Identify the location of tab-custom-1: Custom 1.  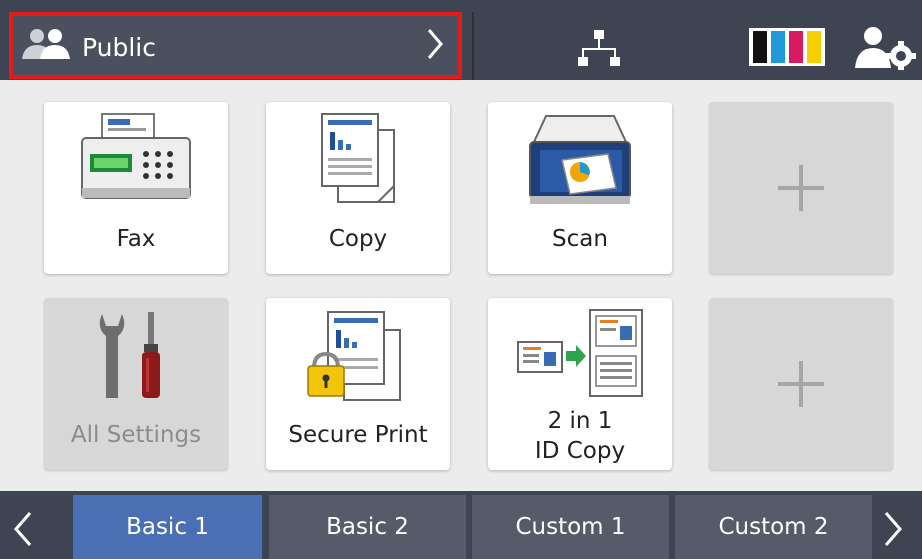
(570, 527).